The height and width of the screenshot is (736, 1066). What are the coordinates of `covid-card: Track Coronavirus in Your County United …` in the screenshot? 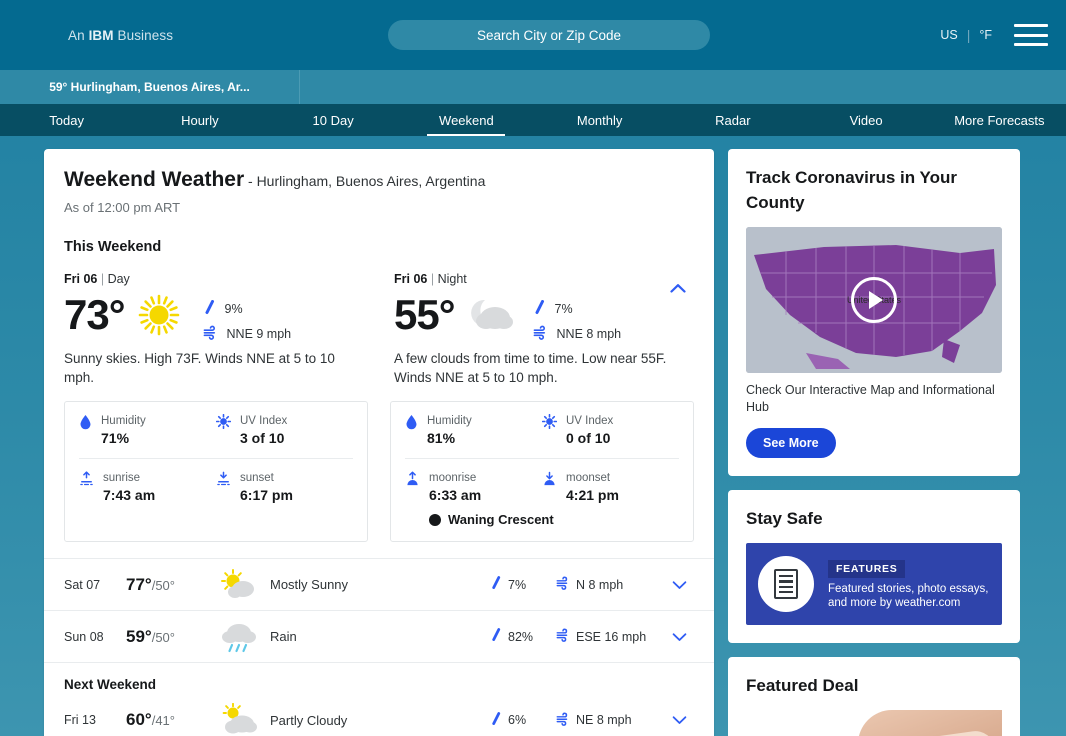 It's located at (874, 312).